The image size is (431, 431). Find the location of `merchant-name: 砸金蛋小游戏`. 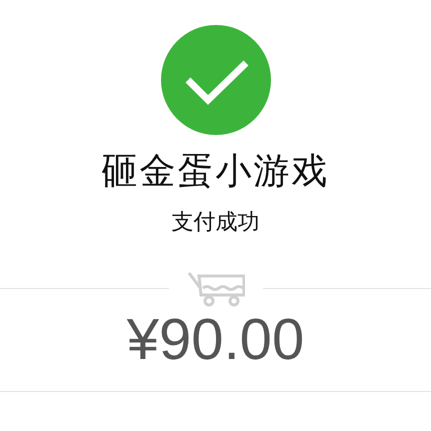

merchant-name: 砸金蛋小游戏 is located at coordinates (216, 172).